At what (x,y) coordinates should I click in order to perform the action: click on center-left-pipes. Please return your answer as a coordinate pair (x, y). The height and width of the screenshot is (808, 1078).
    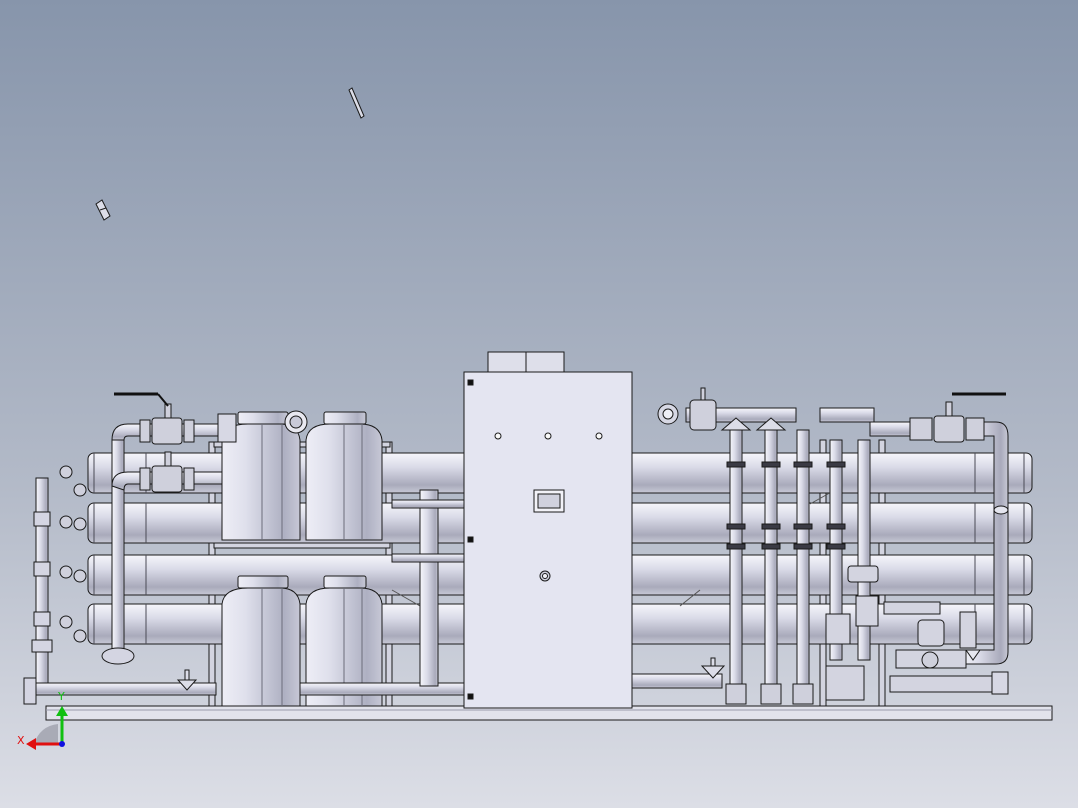
    Looking at the image, I should click on (429, 588).